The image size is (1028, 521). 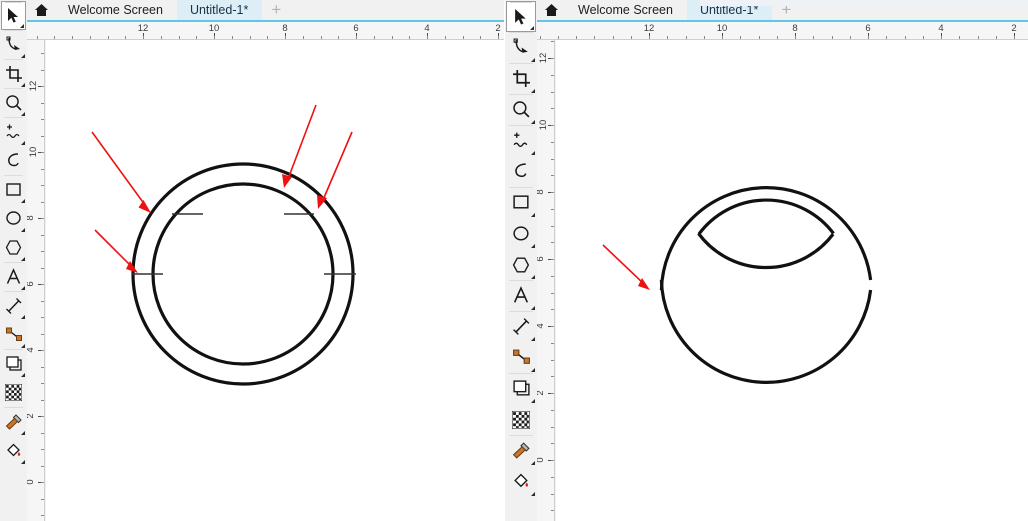 What do you see at coordinates (356, 28) in the screenshot?
I see `ruler-label: 6` at bounding box center [356, 28].